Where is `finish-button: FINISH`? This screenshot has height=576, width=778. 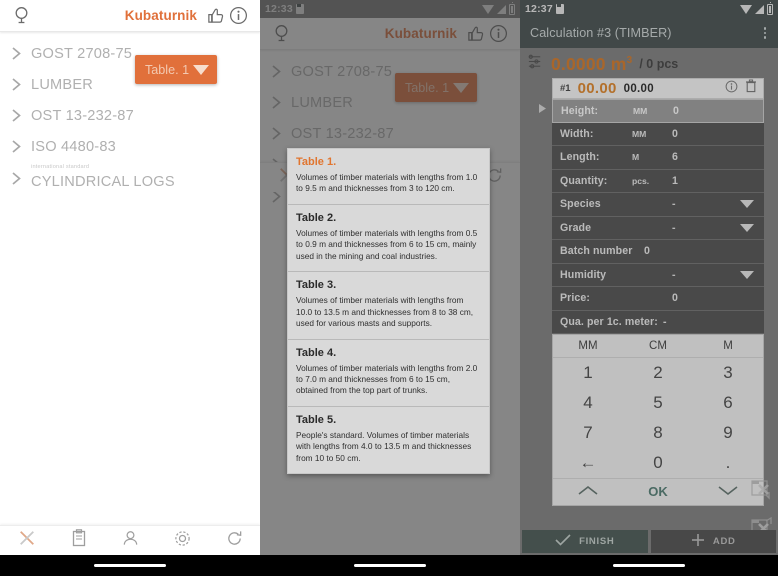 finish-button: FINISH is located at coordinates (585, 541).